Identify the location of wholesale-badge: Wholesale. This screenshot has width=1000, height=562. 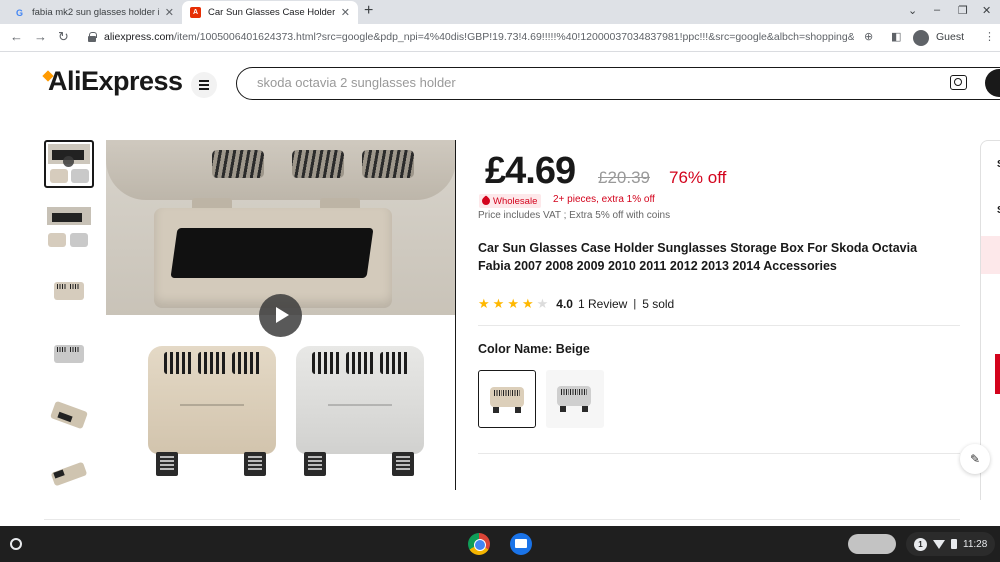
(510, 201).